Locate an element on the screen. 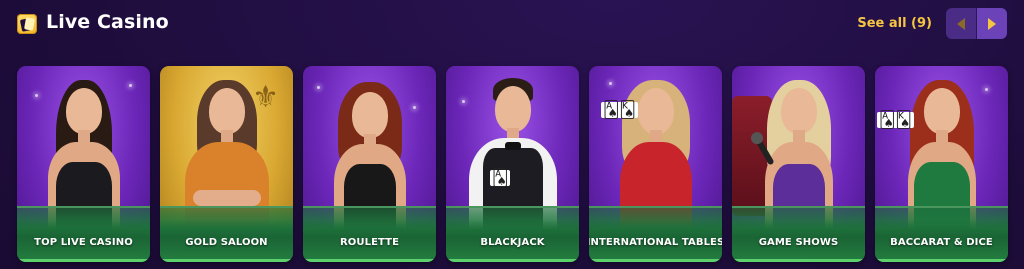 The image size is (1024, 269). category-card-baccarat-dice: 🂡🂮 BACCARAT & DICE is located at coordinates (941, 164).